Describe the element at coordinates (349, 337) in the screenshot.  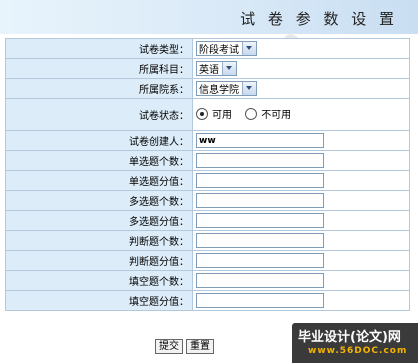
I see `logo-title: 毕业设计(论文)网` at that location.